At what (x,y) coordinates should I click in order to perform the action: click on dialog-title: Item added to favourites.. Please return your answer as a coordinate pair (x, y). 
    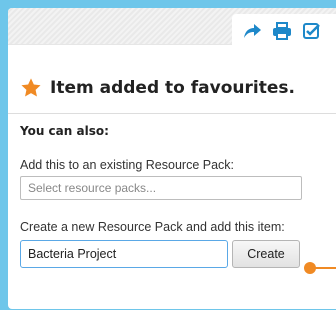
    Looking at the image, I should click on (172, 88).